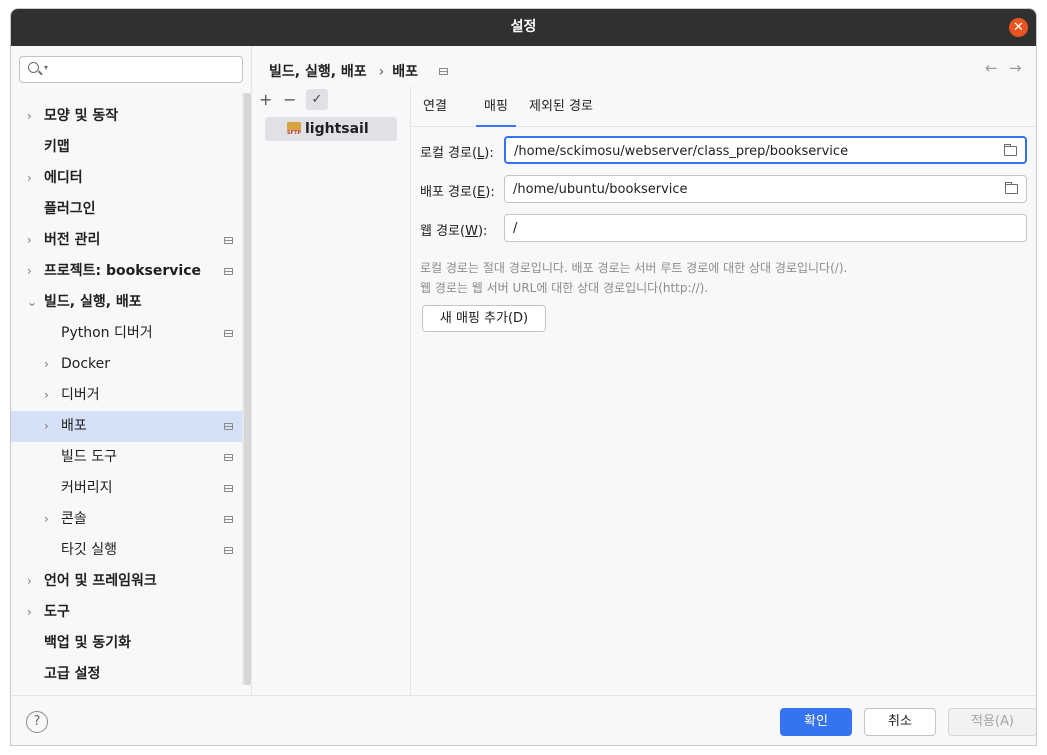  What do you see at coordinates (46, 67) in the screenshot?
I see `chevron-down-icon: ▾` at bounding box center [46, 67].